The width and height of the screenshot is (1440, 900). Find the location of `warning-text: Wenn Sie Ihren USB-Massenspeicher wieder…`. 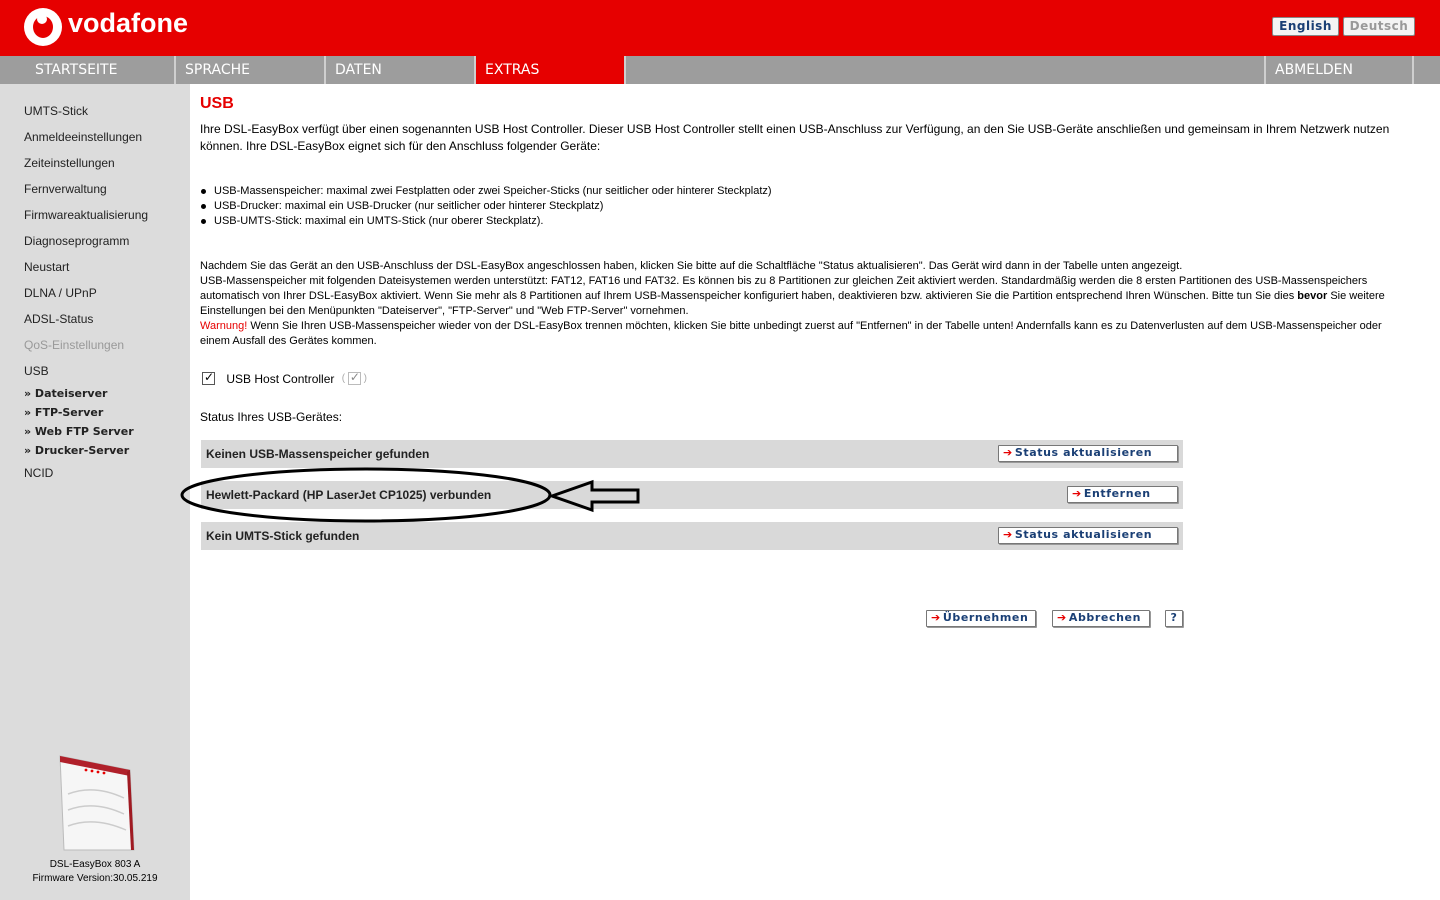

warning-text: Wenn Sie Ihren USB-Massenspeicher wieder… is located at coordinates (791, 333).